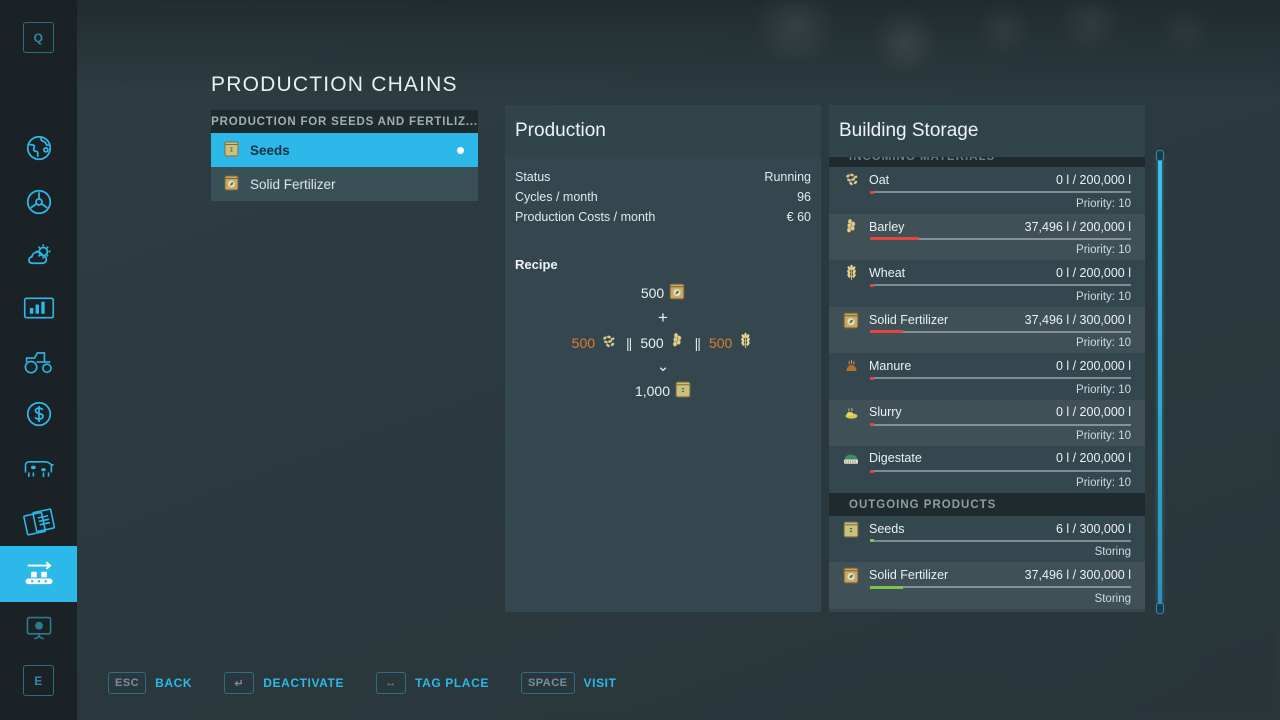 This screenshot has height=720, width=1280. What do you see at coordinates (987, 283) in the screenshot?
I see `storage-row-wheat: Wheat 0 l / 200,000 l Priority: 10` at bounding box center [987, 283].